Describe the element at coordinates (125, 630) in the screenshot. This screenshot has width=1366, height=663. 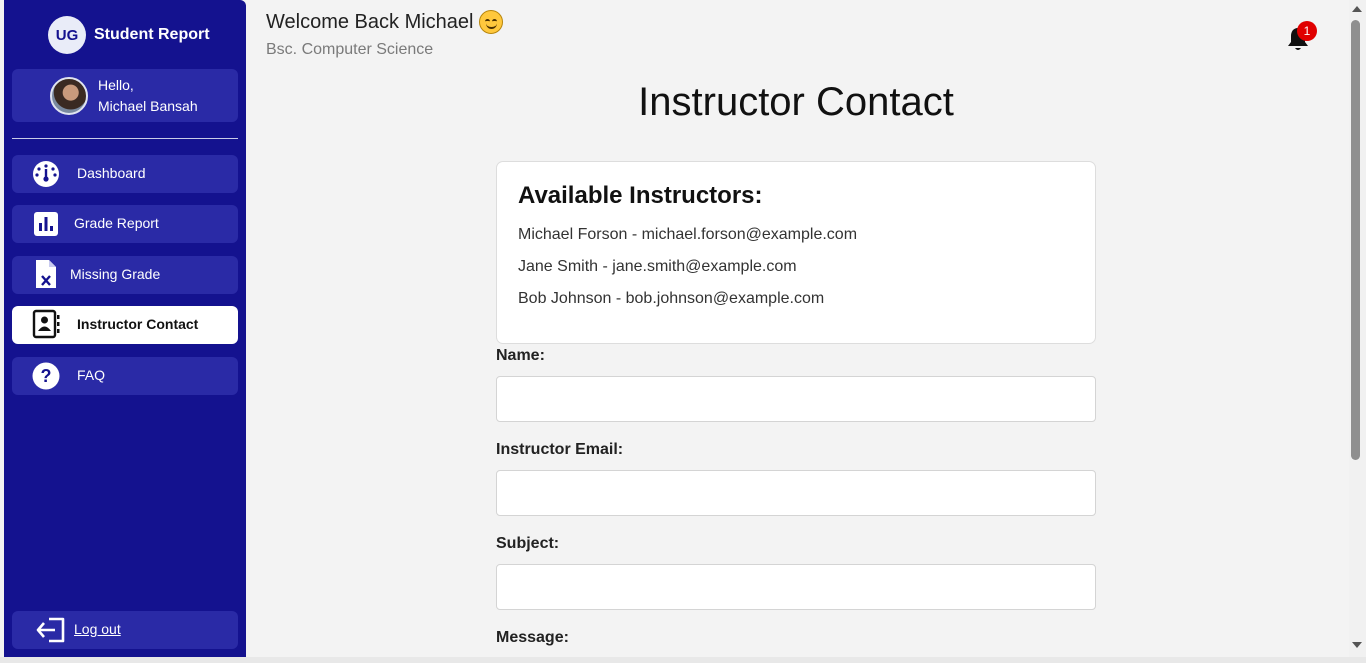
I see `logout-button: Log out` at that location.